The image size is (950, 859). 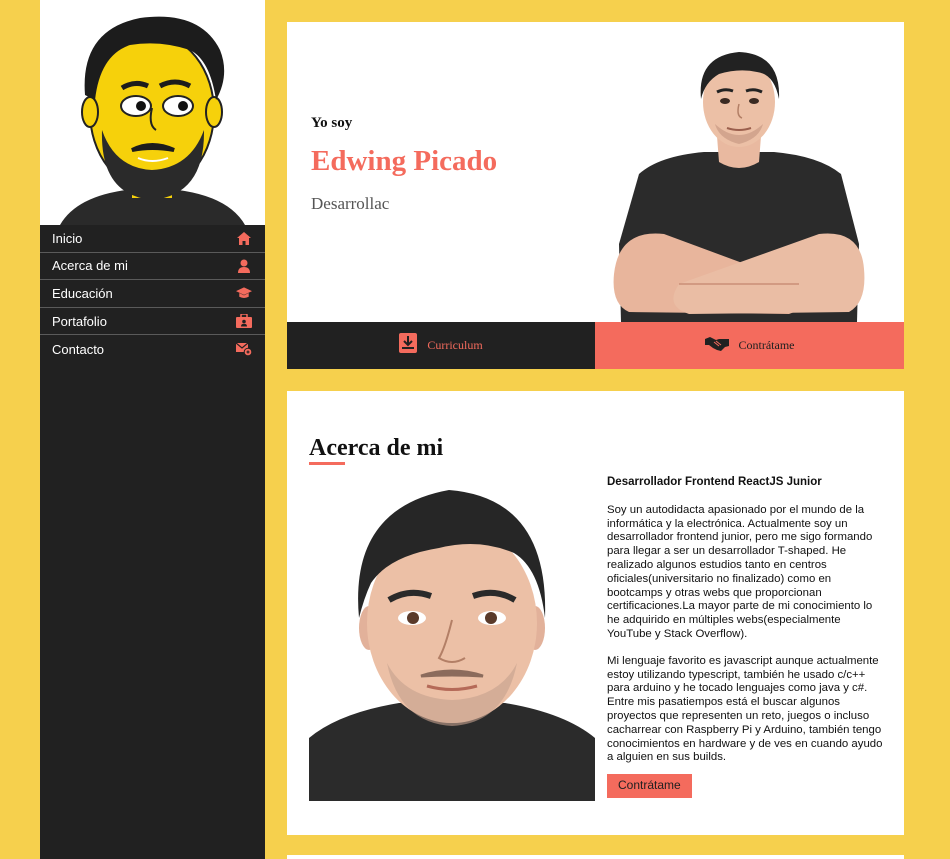 I want to click on sidebar-item-educacion: Educación, so click(x=152, y=294).